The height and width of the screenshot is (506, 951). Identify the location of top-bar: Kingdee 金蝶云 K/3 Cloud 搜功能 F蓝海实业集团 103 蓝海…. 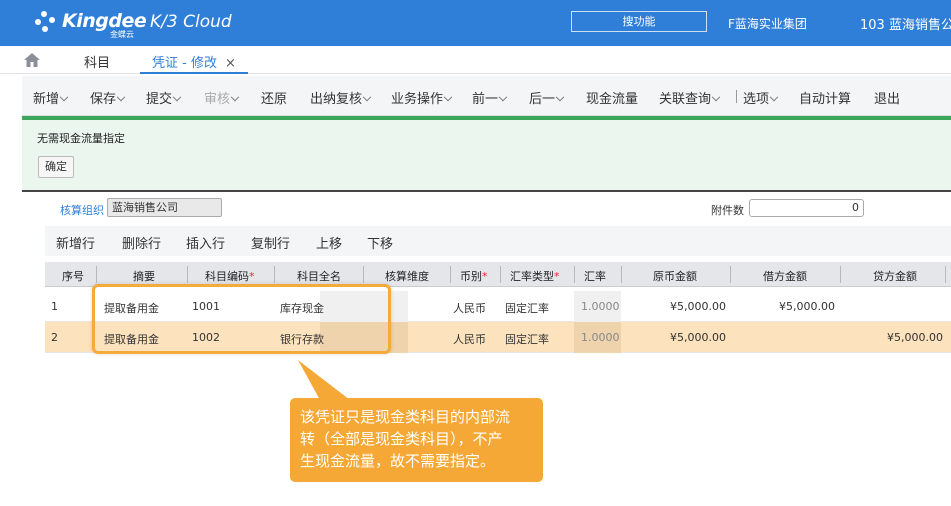
(475, 23).